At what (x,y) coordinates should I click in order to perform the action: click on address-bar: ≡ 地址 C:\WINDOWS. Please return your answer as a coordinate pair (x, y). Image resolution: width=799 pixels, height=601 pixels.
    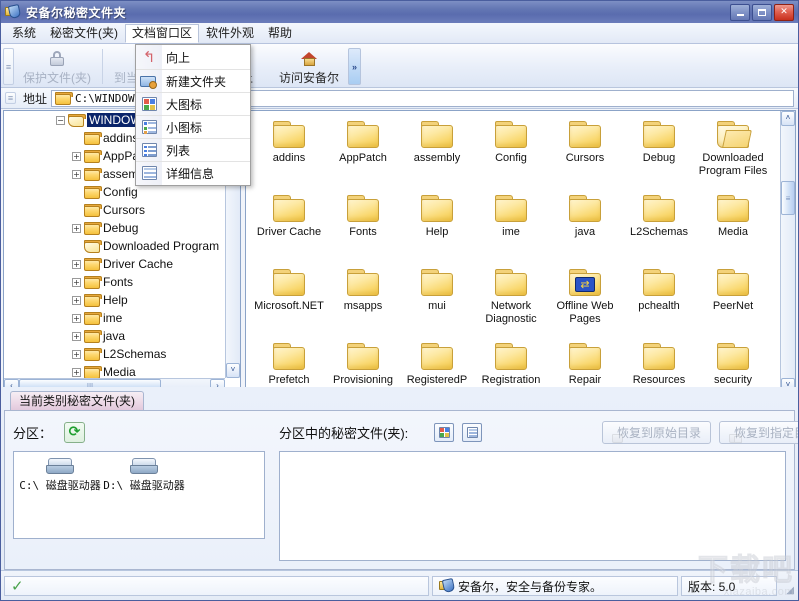
    Looking at the image, I should click on (399, 98).